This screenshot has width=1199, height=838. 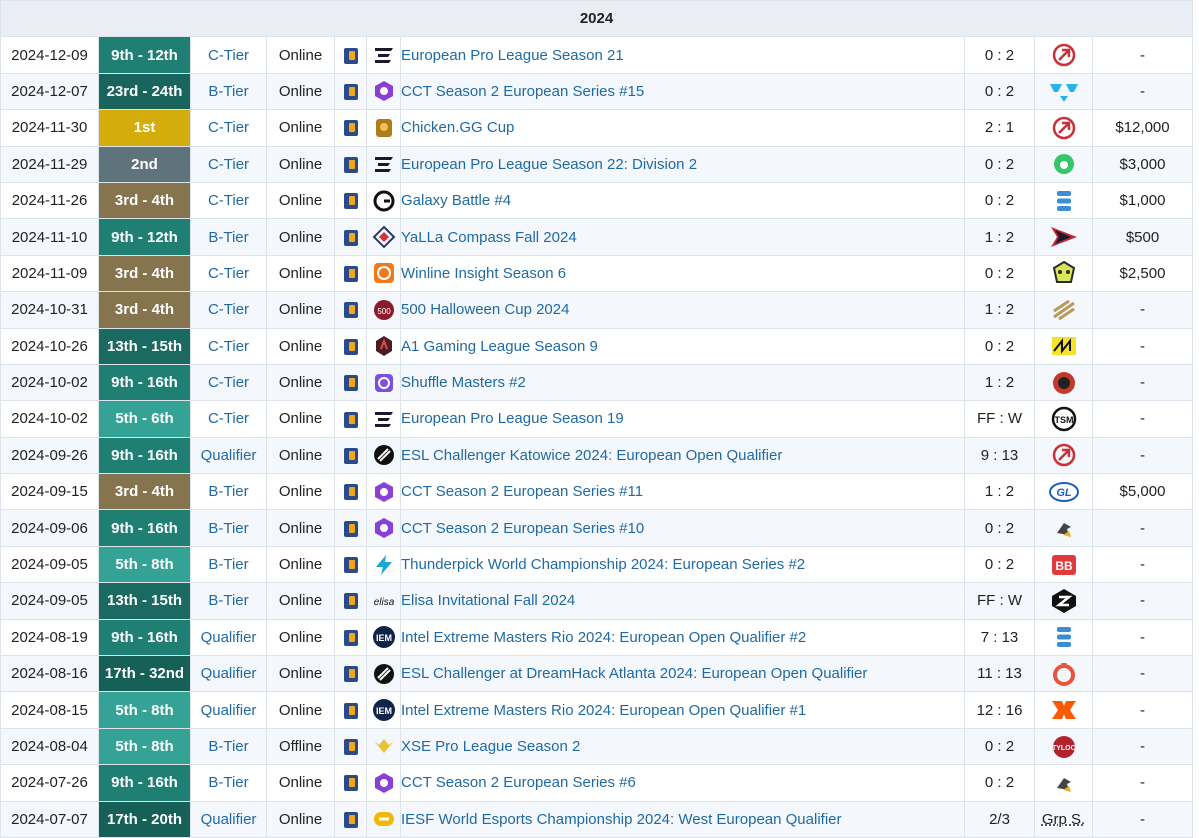 I want to click on tournament-link: Winline Insight Season 6, so click(x=484, y=273).